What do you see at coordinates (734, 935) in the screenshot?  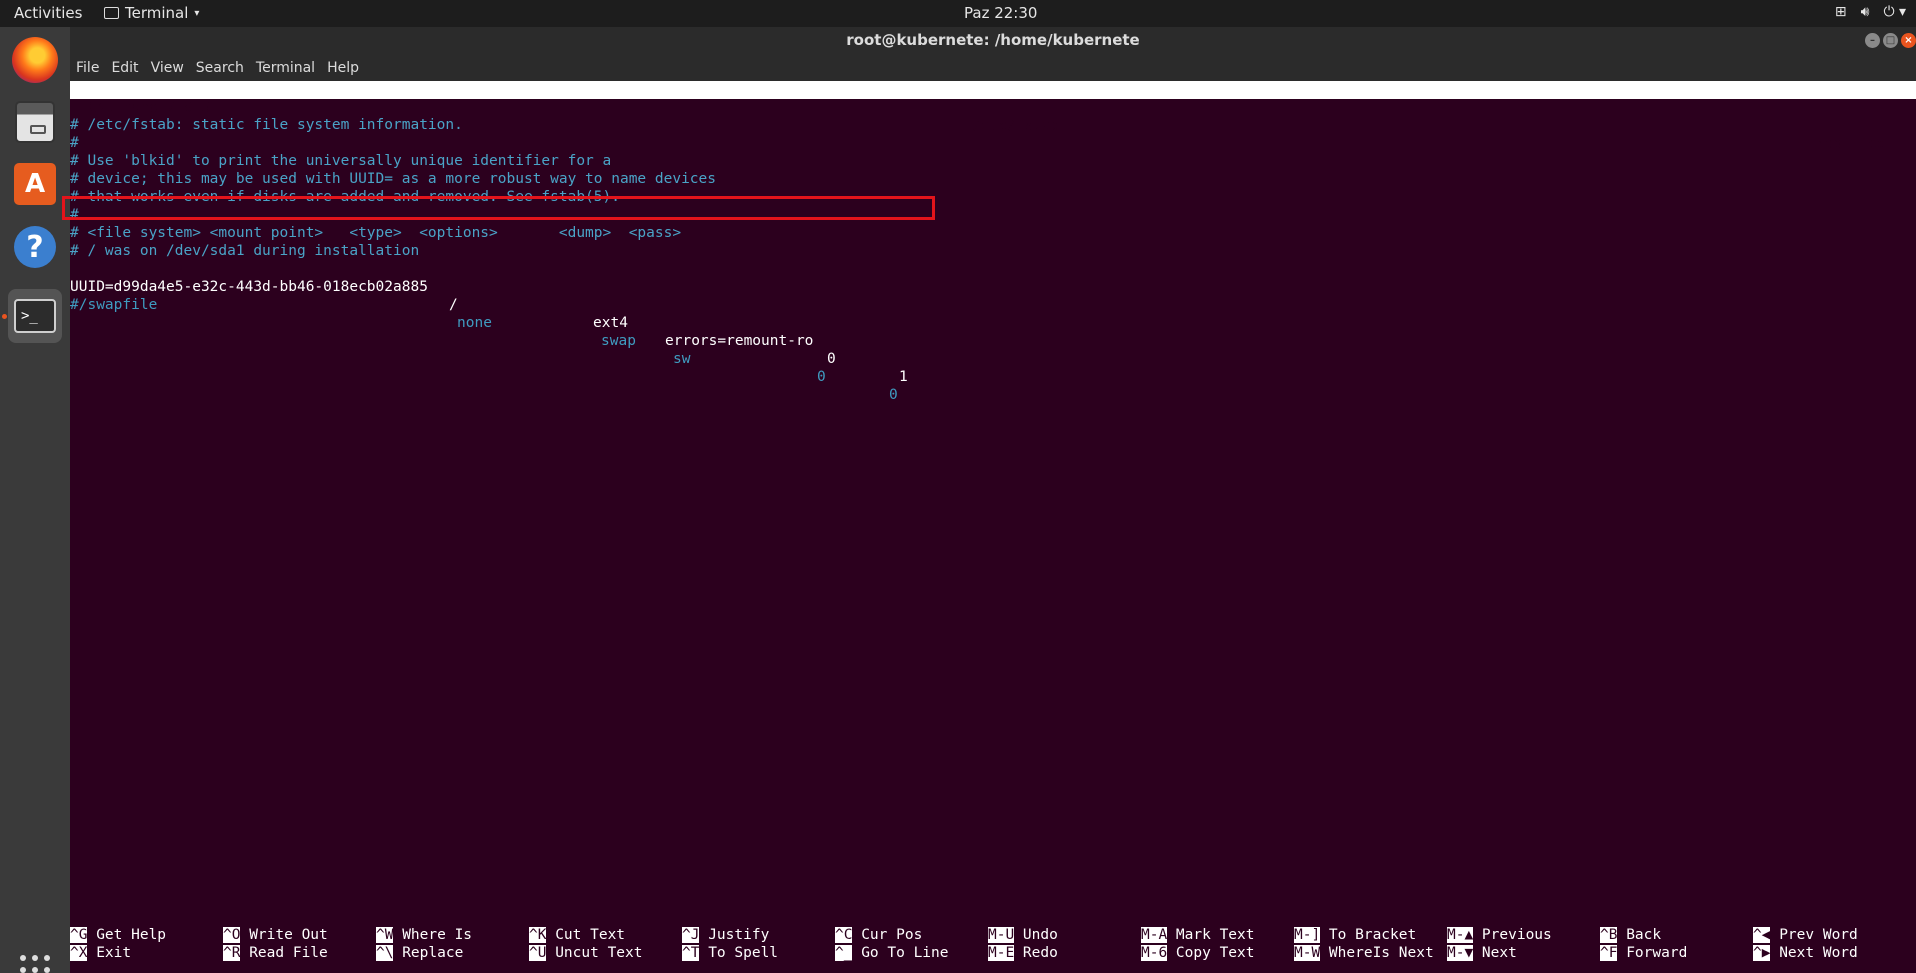 I see `shortcut-label: Justify` at bounding box center [734, 935].